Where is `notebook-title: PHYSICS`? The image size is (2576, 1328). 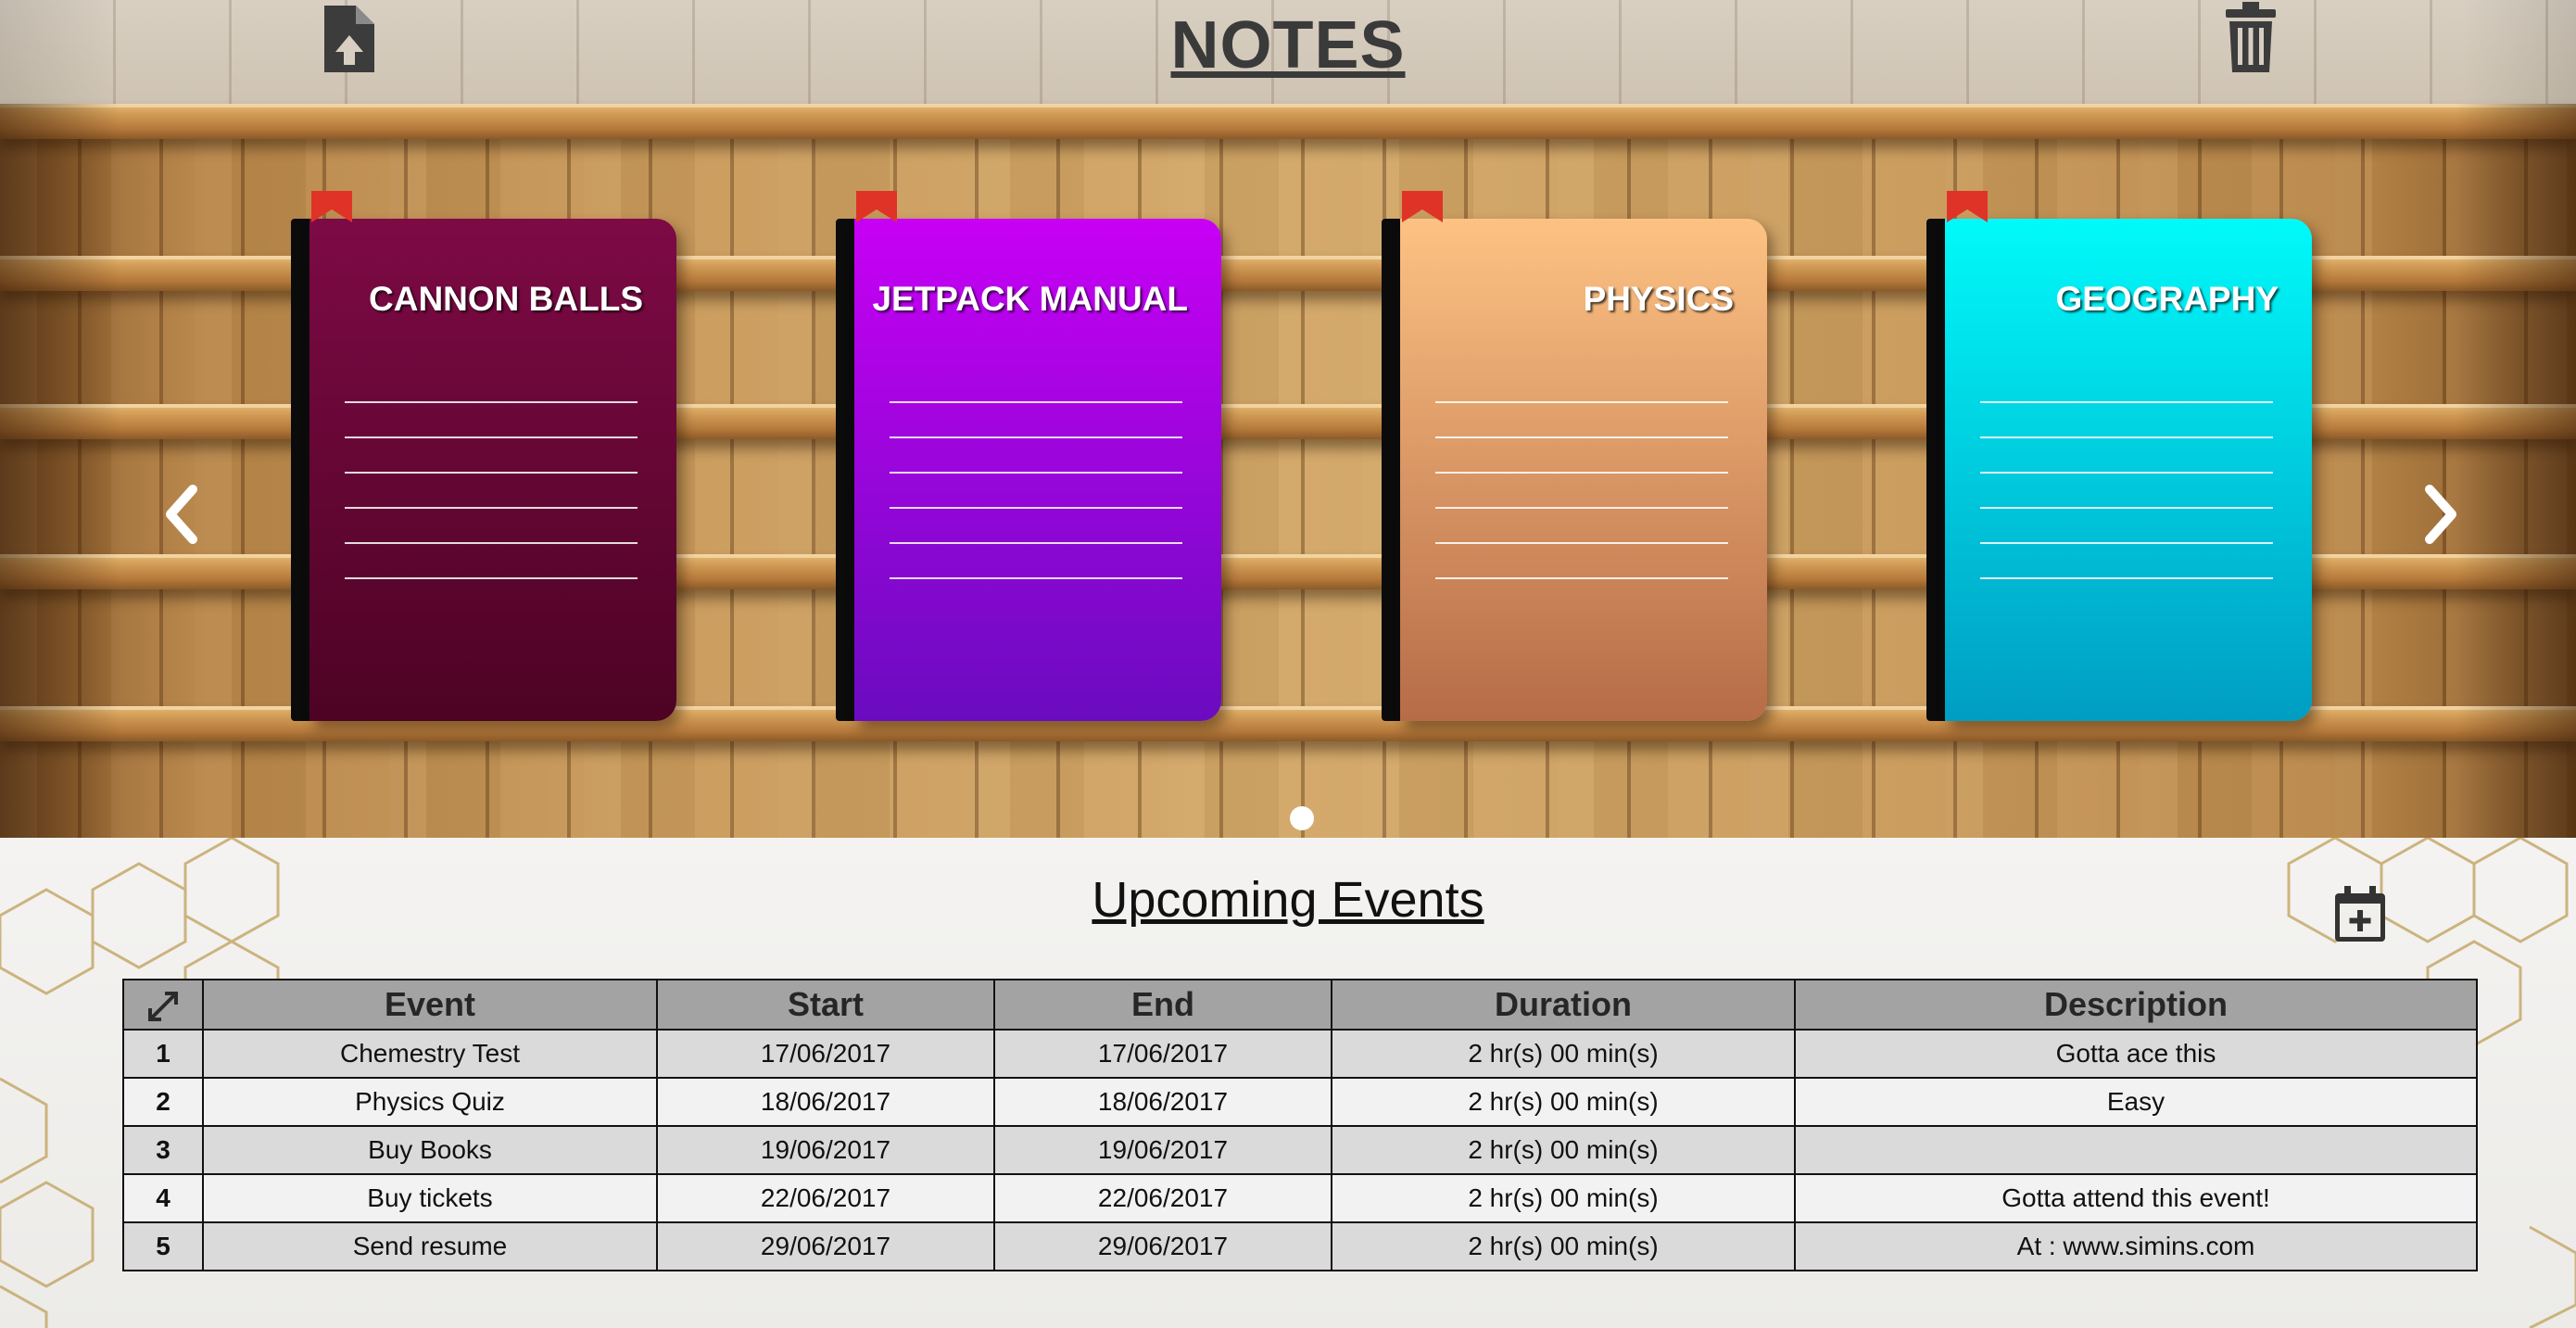 notebook-title: PHYSICS is located at coordinates (1658, 299).